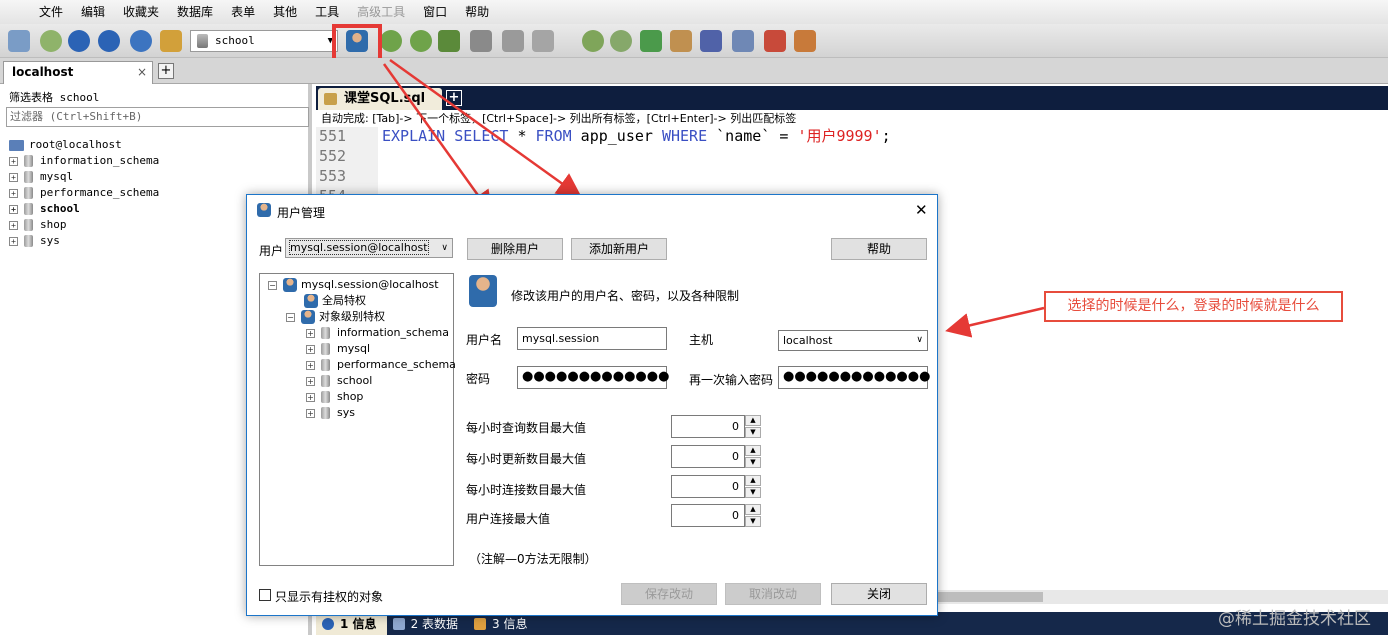 This screenshot has width=1388, height=635. Describe the element at coordinates (311, 301) in the screenshot. I see `global-privilege-icon` at that location.